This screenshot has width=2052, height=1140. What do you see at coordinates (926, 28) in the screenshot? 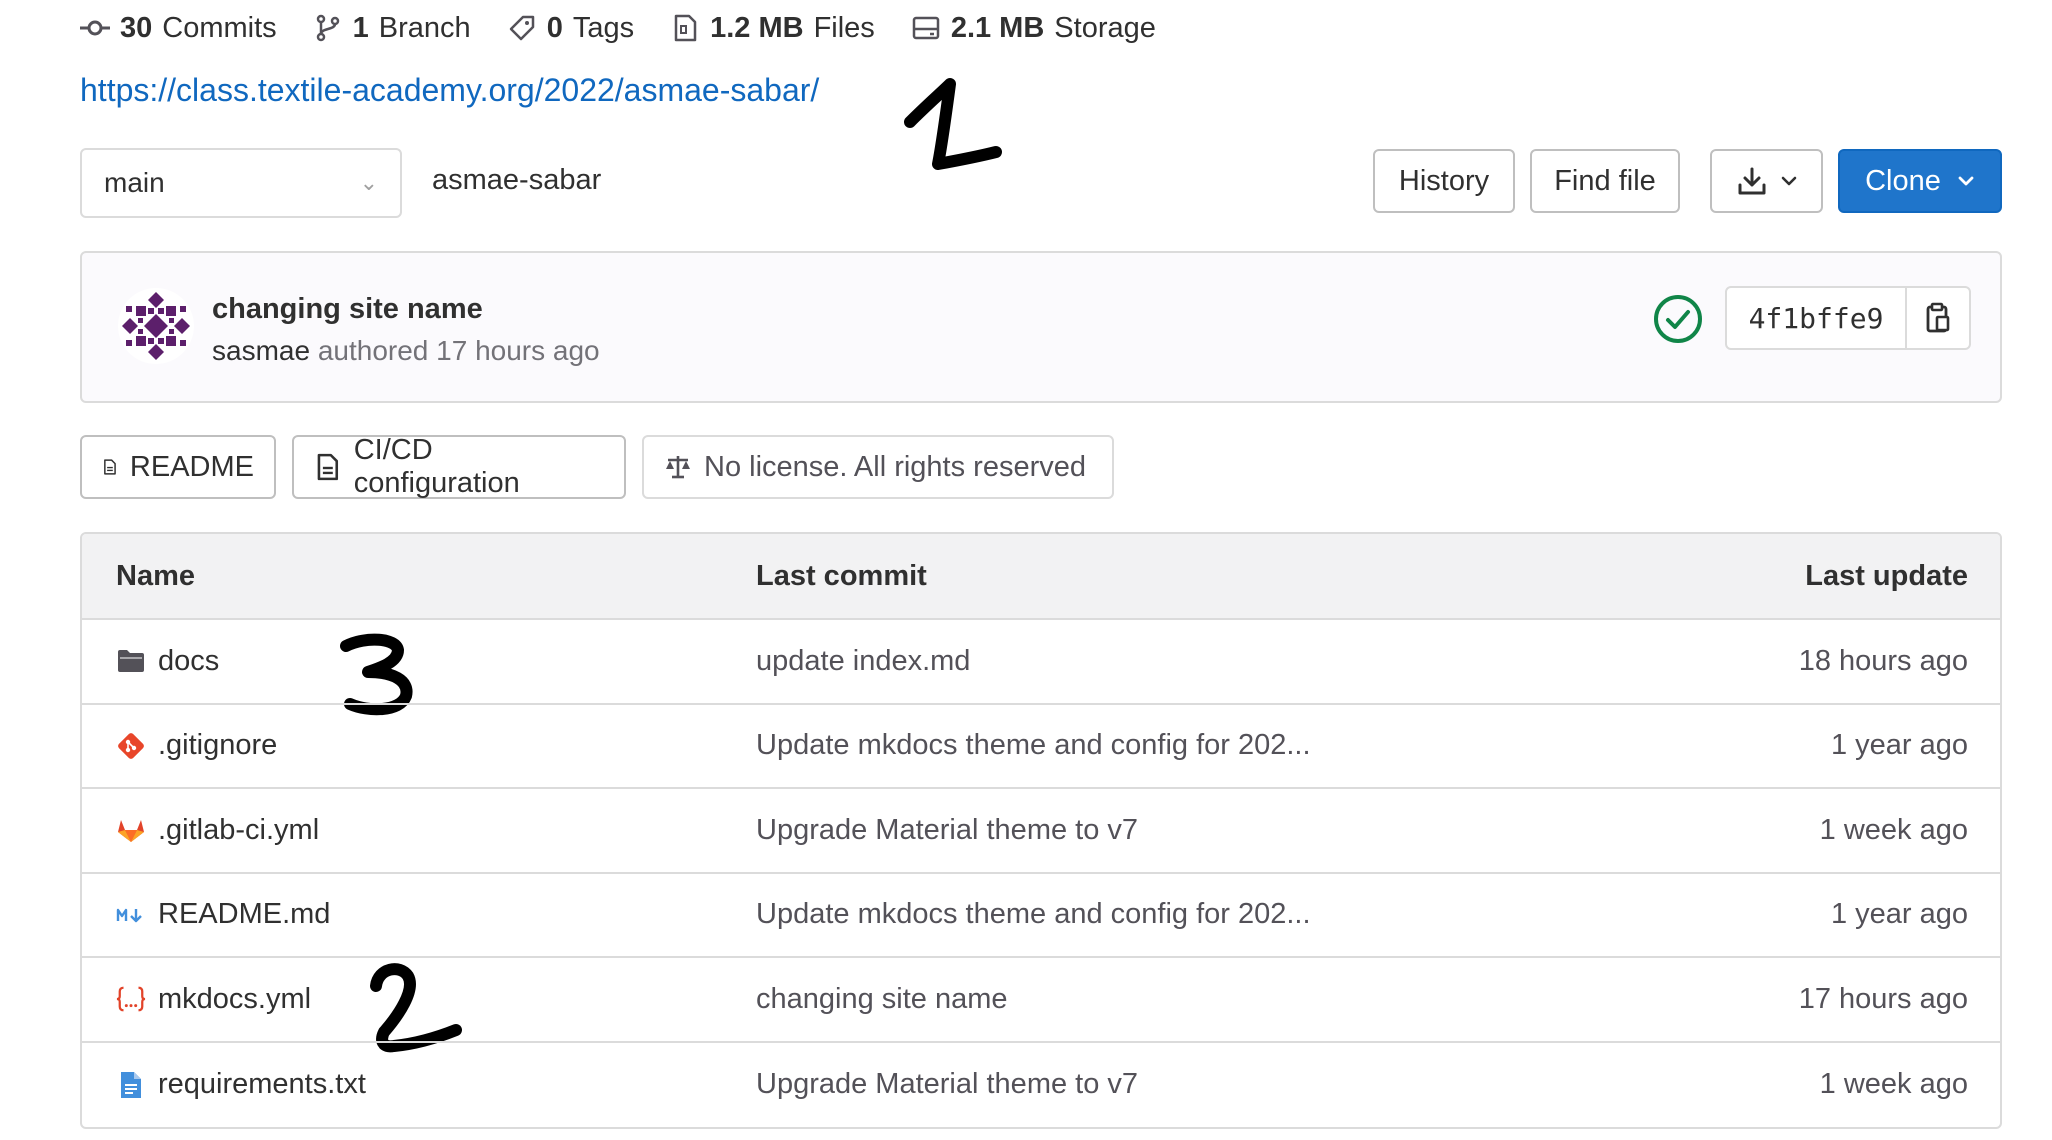
I see `storage-icon` at bounding box center [926, 28].